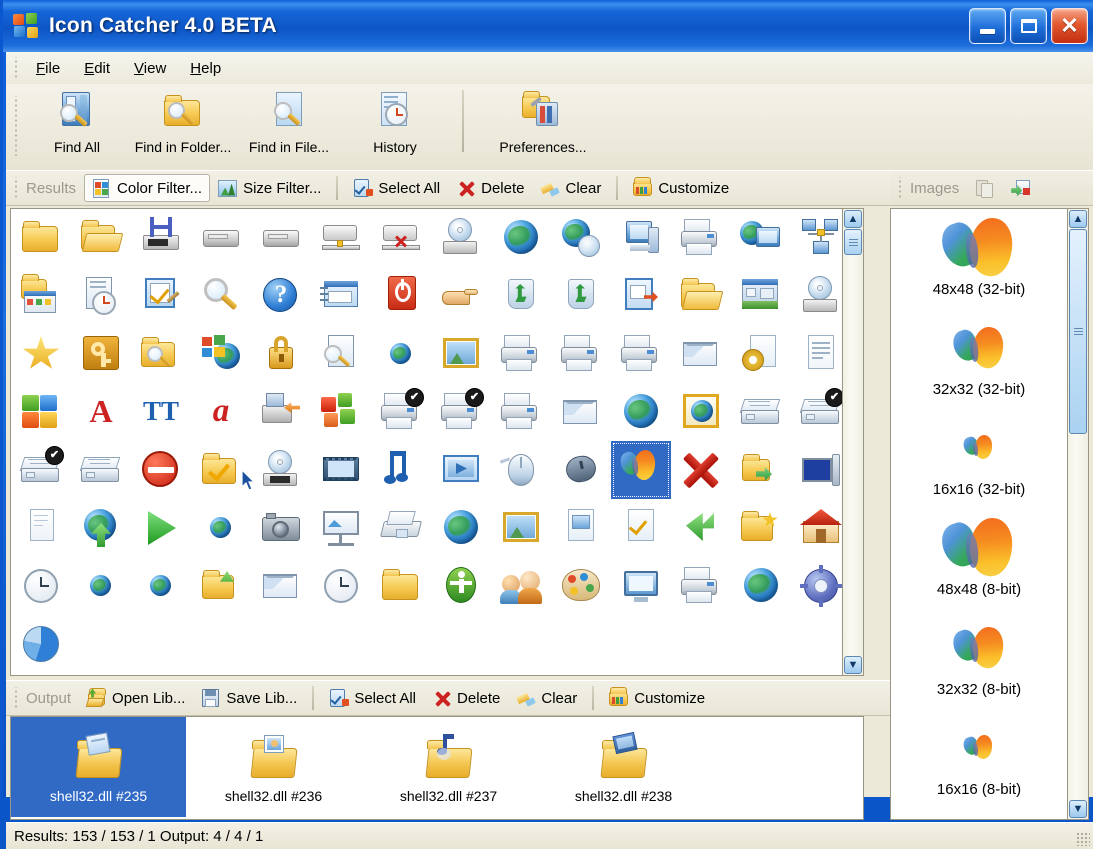 This screenshot has width=1093, height=849. Describe the element at coordinates (98, 767) in the screenshot. I see `output-list-item: shell32.dll #235` at that location.